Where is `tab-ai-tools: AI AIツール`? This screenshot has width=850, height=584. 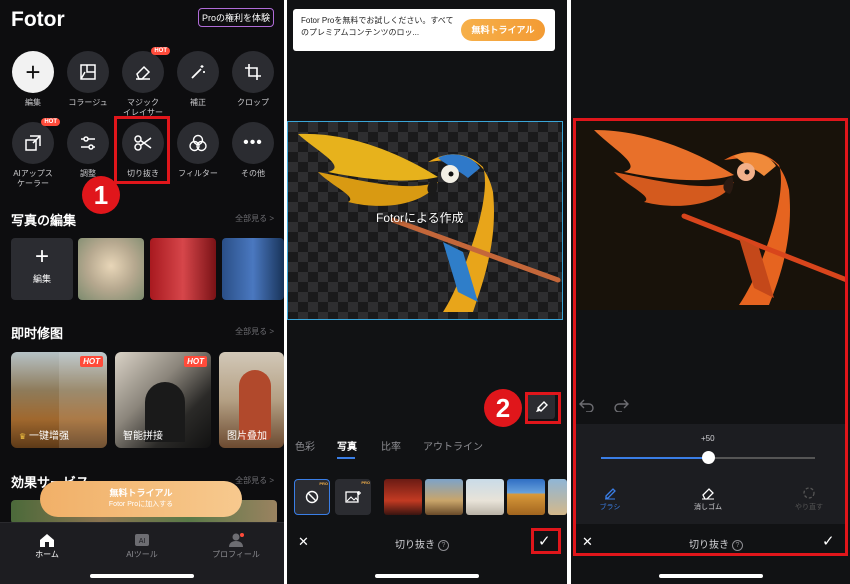
tab-ai-tools: AI AIツール is located at coordinates (142, 546).